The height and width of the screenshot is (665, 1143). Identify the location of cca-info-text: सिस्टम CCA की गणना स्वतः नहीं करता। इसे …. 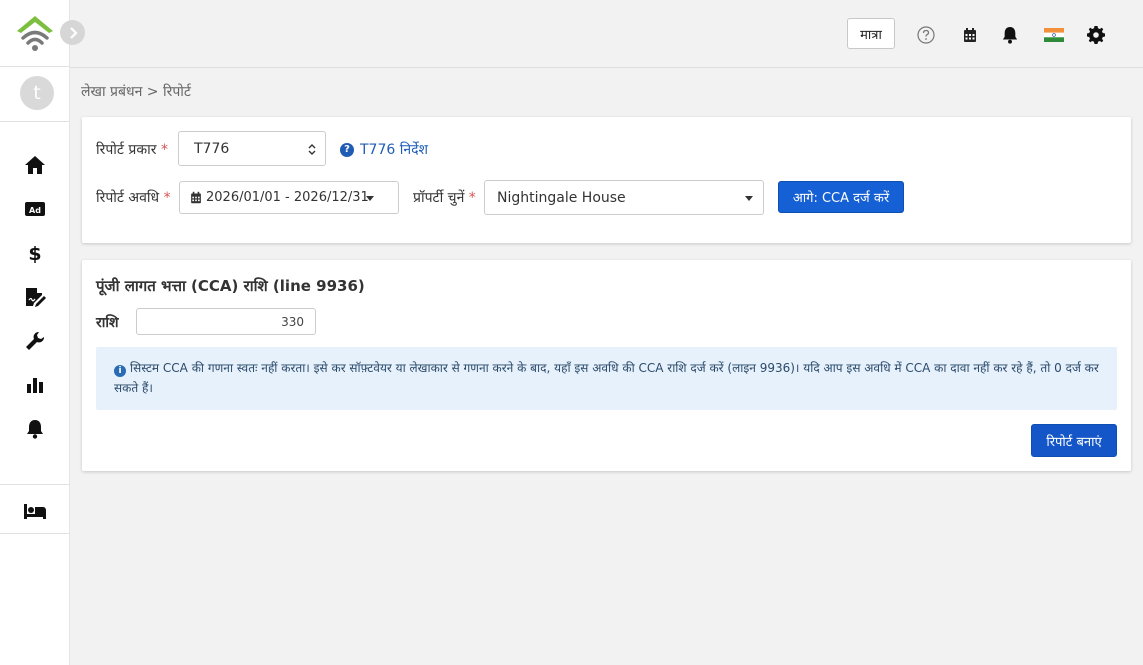
(606, 378).